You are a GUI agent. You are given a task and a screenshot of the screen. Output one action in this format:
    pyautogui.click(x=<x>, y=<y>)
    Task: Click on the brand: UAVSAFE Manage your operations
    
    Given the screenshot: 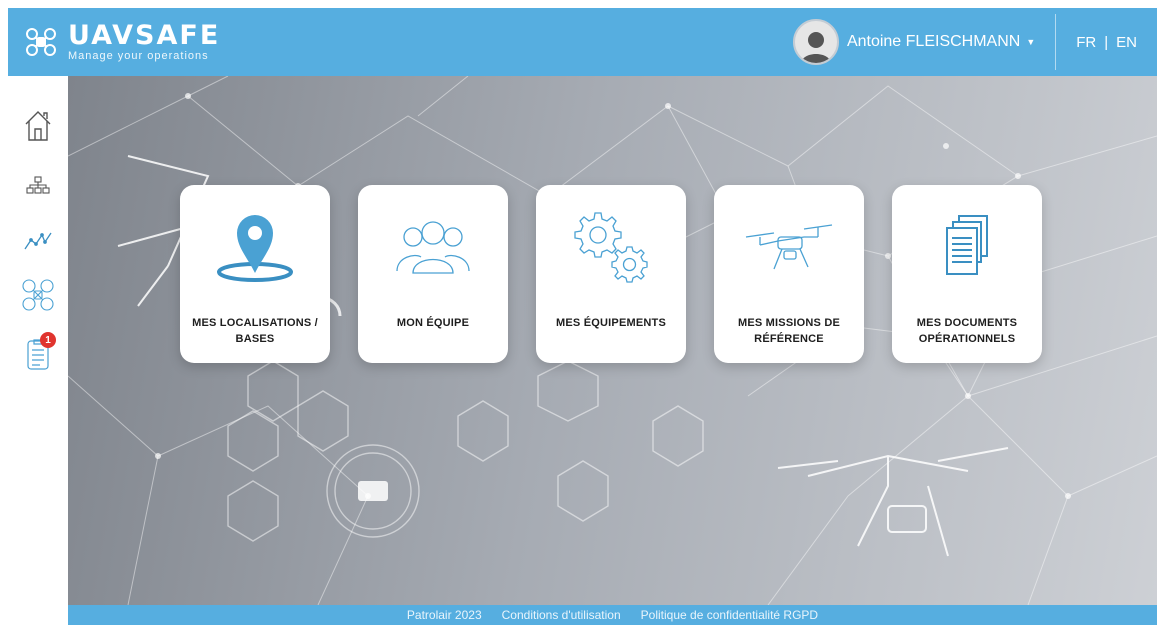 What is the action you would take?
    pyautogui.click(x=122, y=42)
    